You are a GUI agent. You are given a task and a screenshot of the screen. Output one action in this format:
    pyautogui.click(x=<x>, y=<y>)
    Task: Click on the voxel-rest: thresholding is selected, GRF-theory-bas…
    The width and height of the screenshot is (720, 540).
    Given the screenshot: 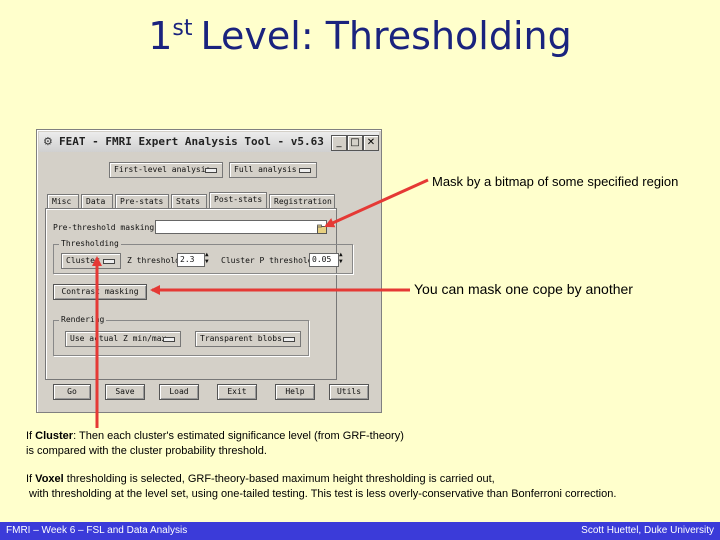 What is the action you would take?
    pyautogui.click(x=279, y=479)
    